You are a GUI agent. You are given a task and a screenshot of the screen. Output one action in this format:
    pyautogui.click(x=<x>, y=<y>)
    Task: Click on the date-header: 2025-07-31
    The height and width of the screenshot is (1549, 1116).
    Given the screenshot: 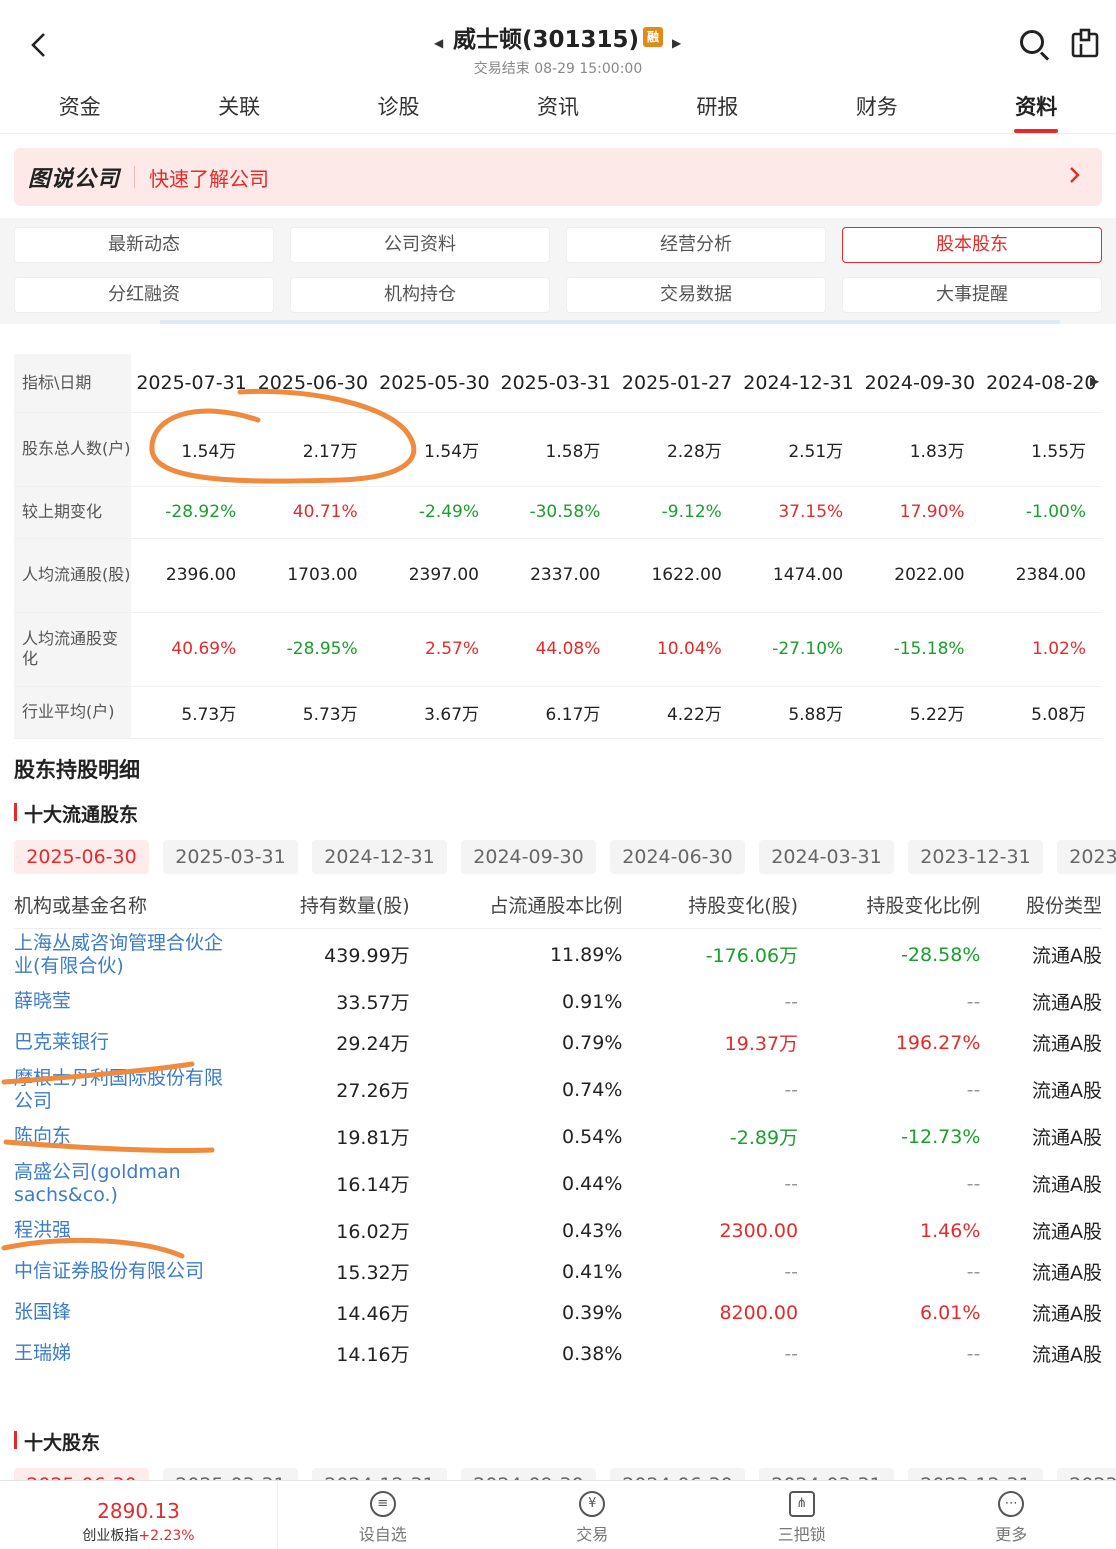 What is the action you would take?
    pyautogui.click(x=191, y=383)
    